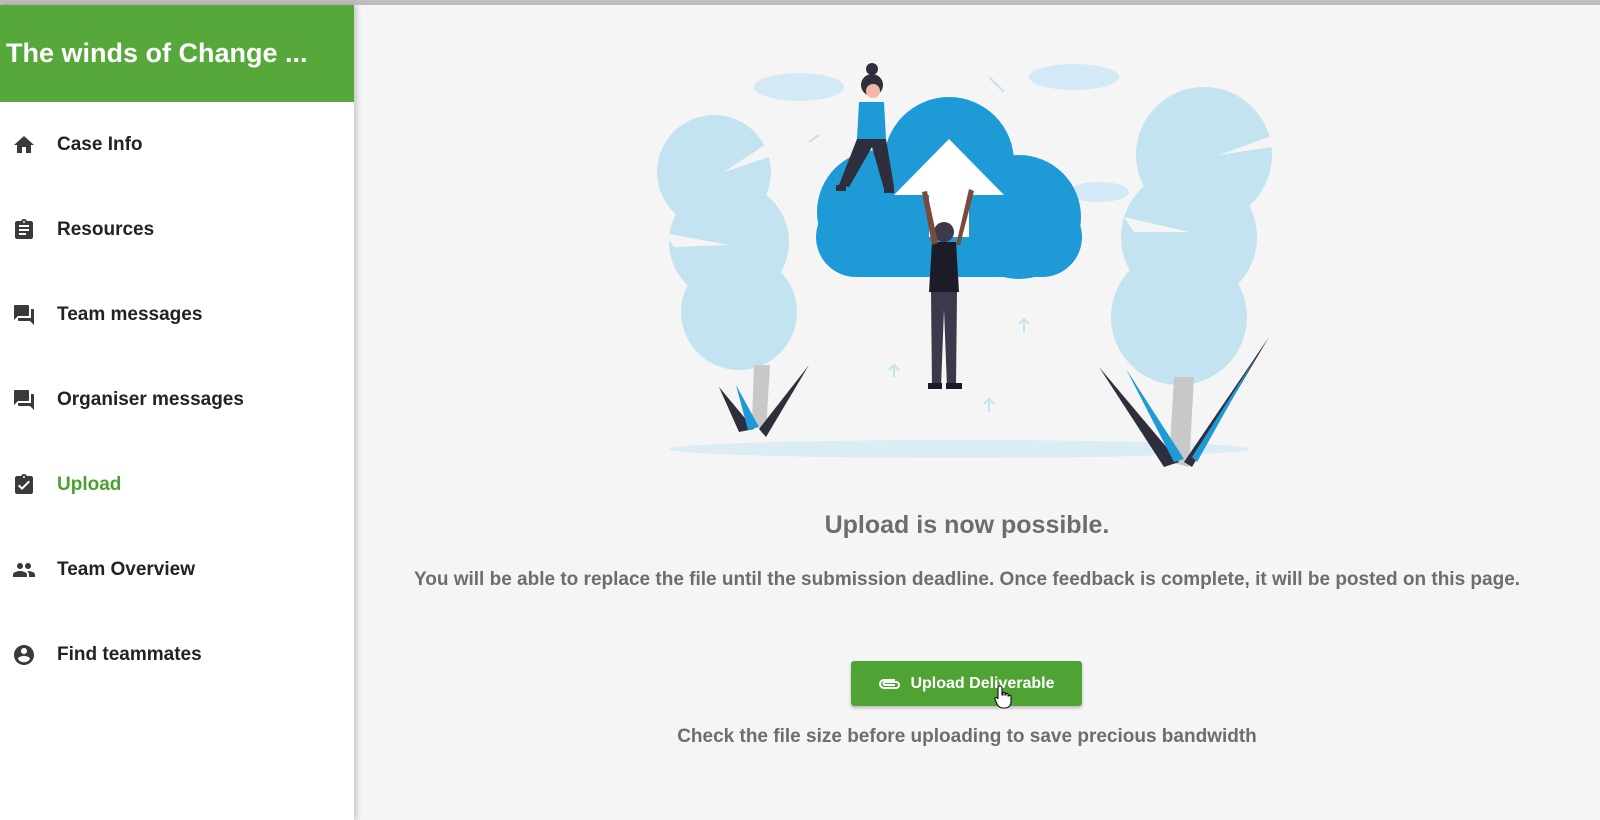  Describe the element at coordinates (24, 230) in the screenshot. I see `clipboard-icon` at that location.